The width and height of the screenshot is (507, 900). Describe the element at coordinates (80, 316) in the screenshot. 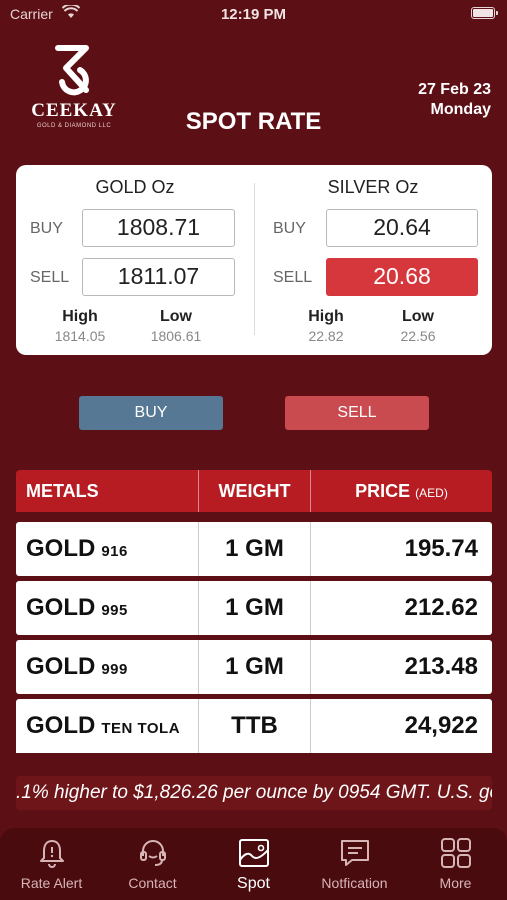

I see `gold-high-label: High` at that location.